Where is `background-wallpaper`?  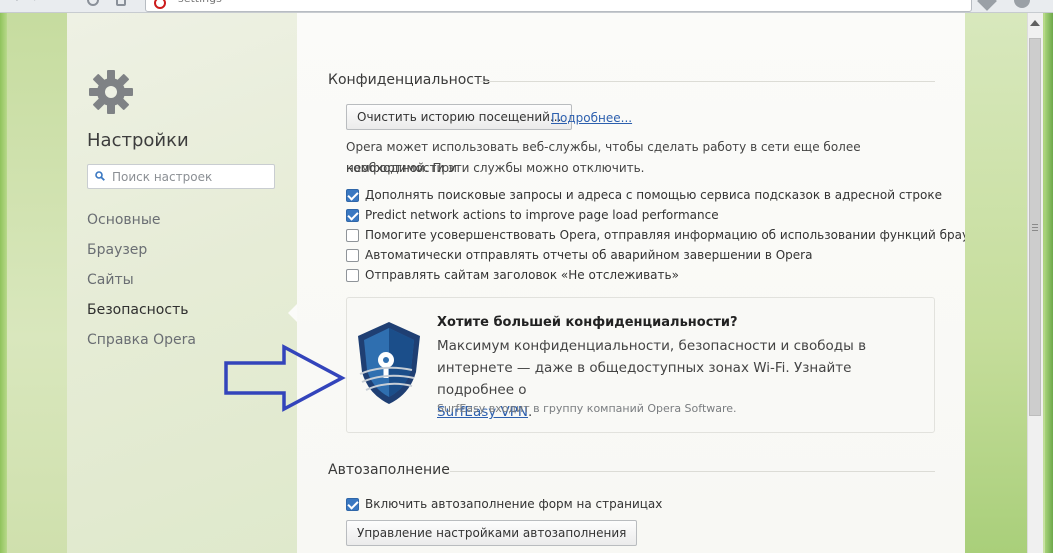 background-wallpaper is located at coordinates (37, 283).